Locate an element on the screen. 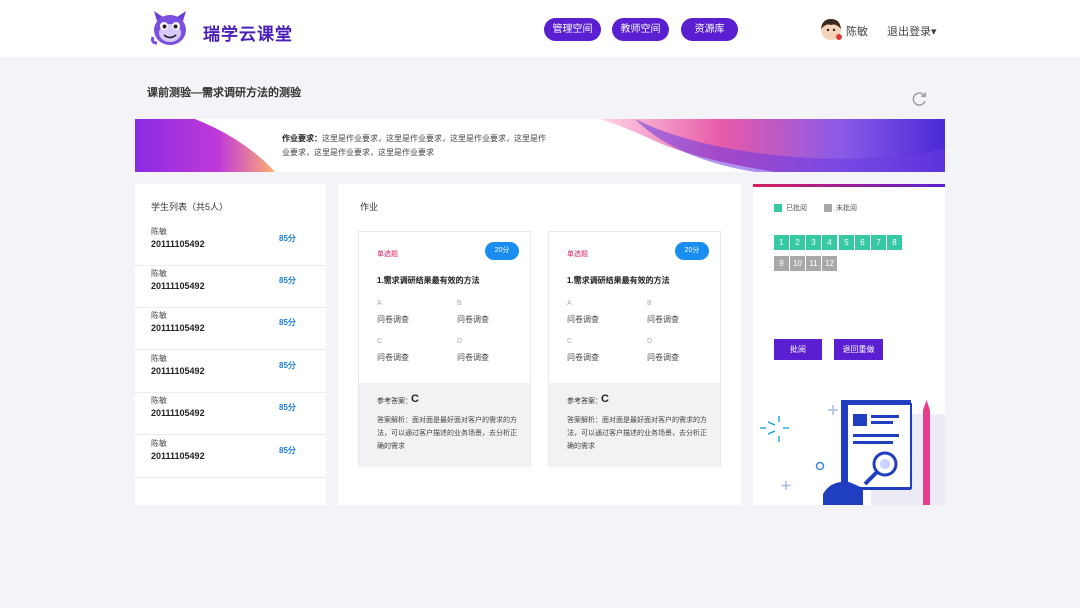  legend-done-label: 已批阅 is located at coordinates (796, 208).